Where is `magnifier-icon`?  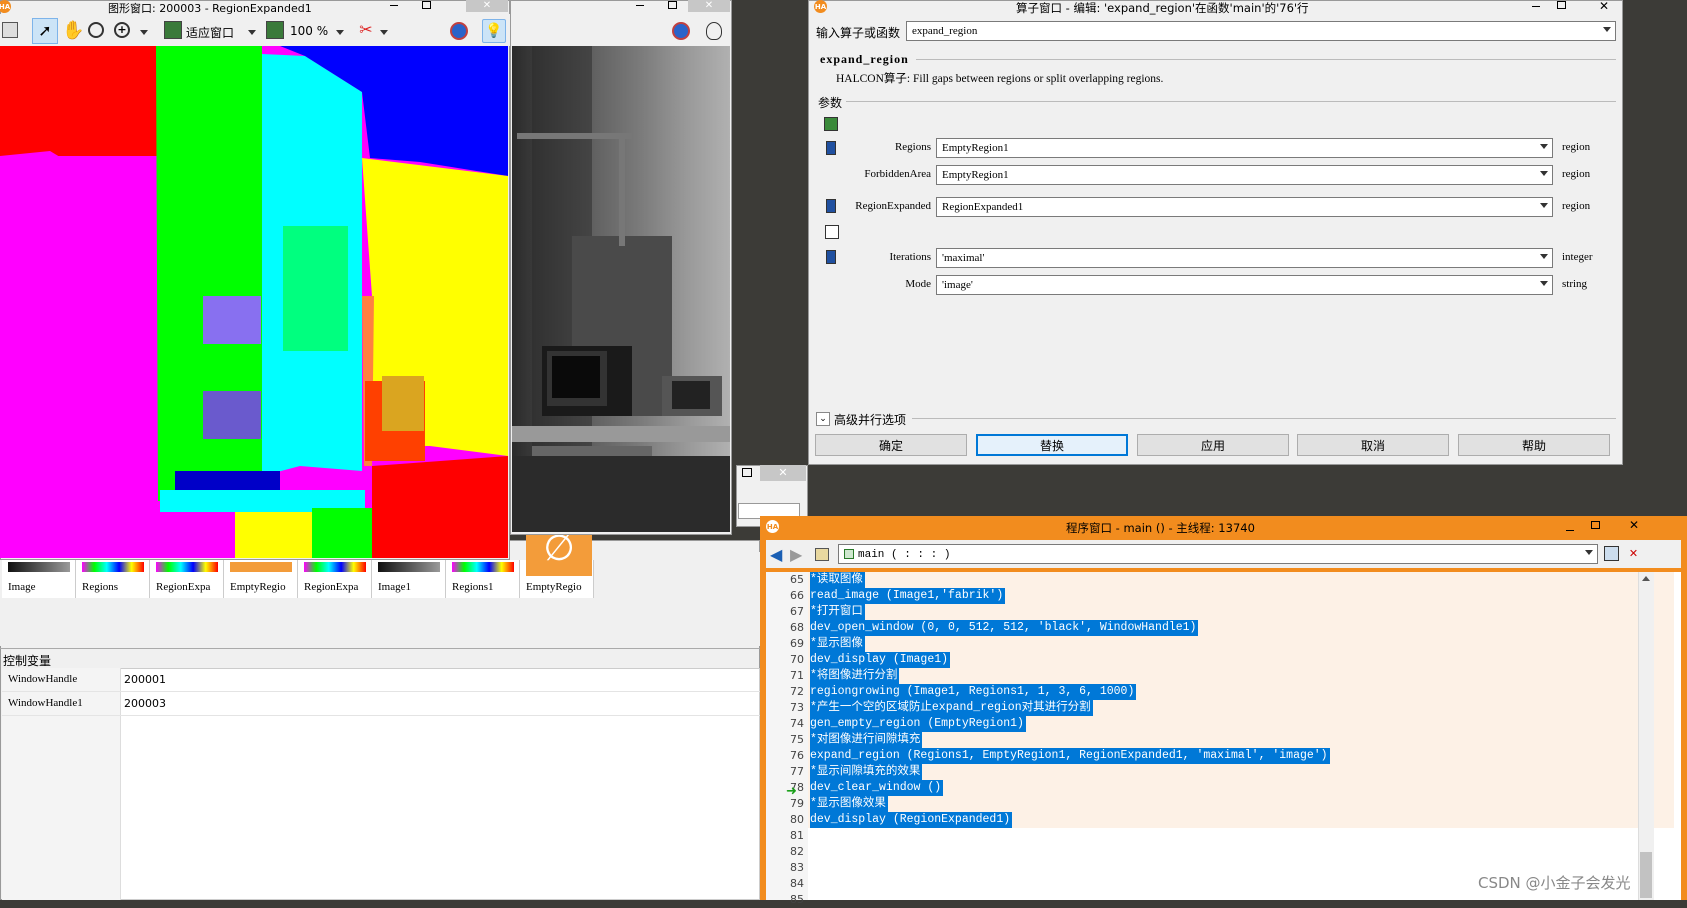 magnifier-icon is located at coordinates (96, 30).